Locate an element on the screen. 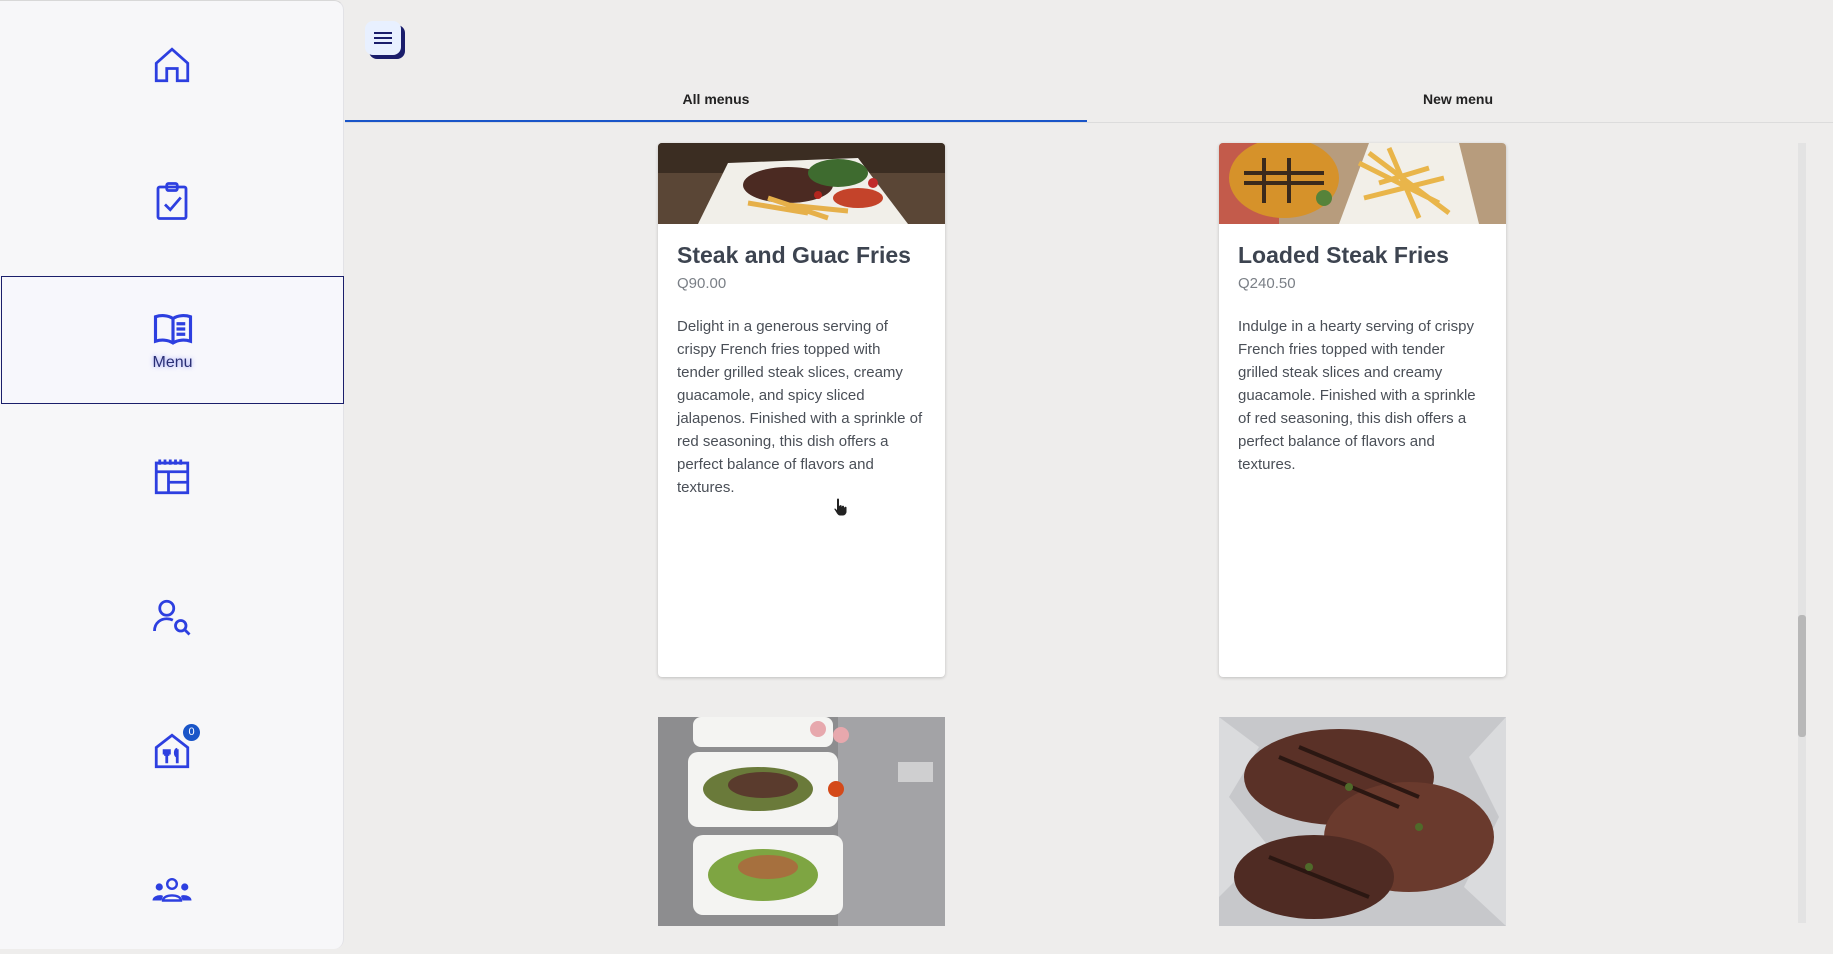  sidebar-item-label: Menu is located at coordinates (172, 362).